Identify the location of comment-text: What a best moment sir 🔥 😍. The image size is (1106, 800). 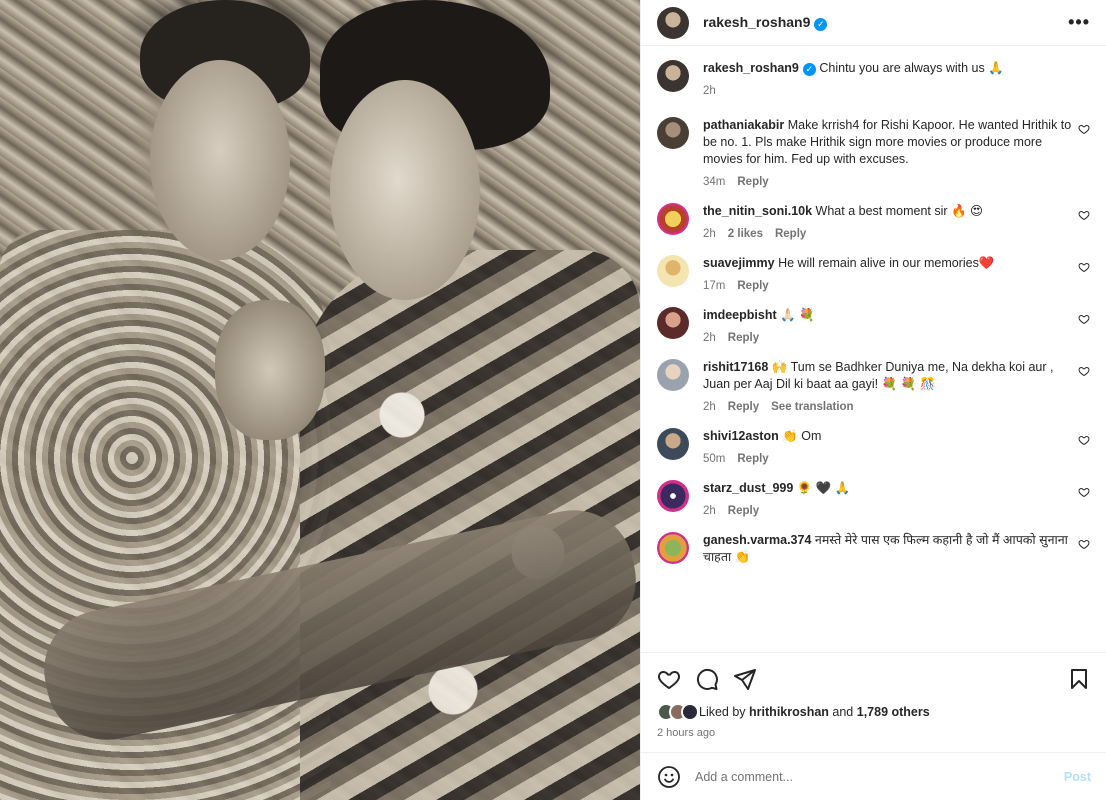
(899, 211).